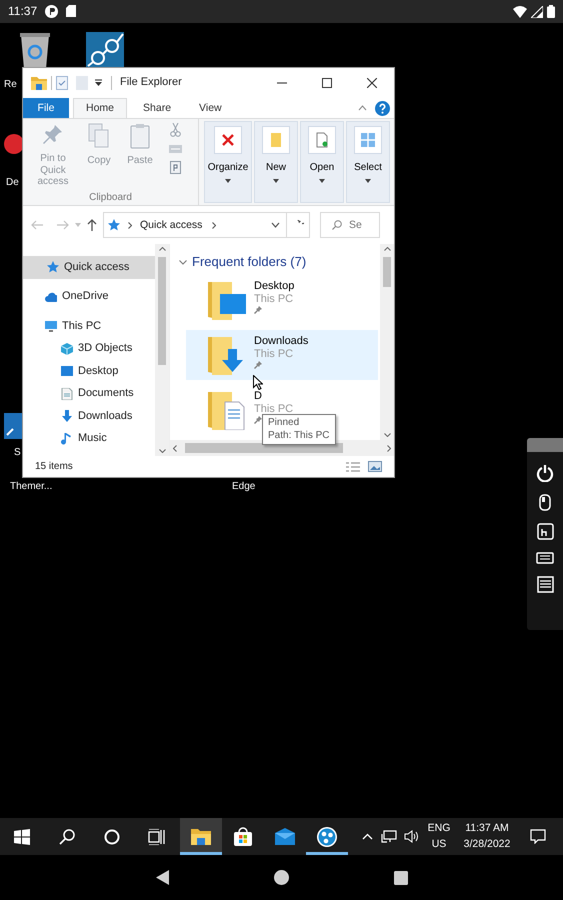 This screenshot has width=563, height=900. What do you see at coordinates (46, 108) in the screenshot?
I see `file-menu-button: File` at bounding box center [46, 108].